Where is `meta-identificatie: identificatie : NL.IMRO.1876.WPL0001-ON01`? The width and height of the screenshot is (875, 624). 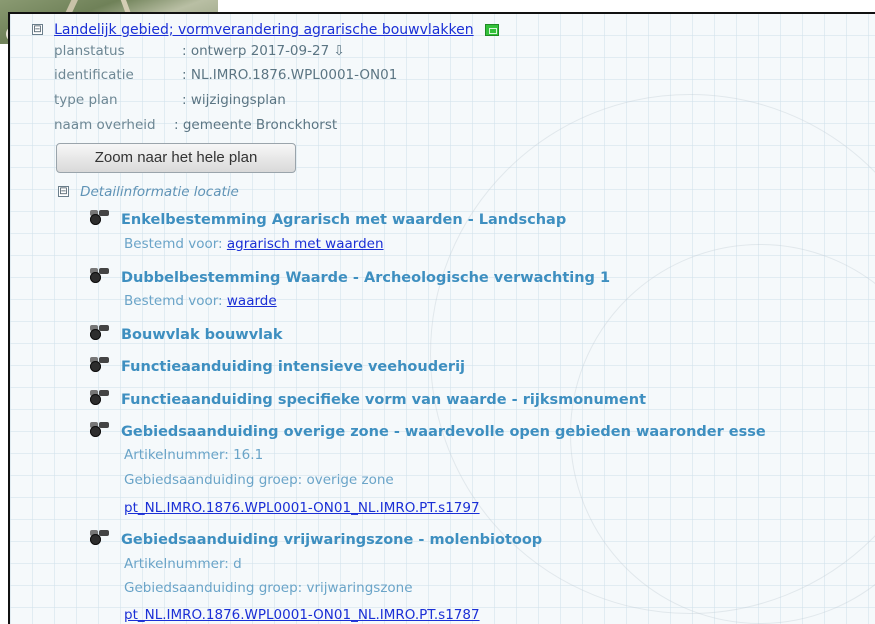 meta-identificatie: identificatie : NL.IMRO.1876.WPL0001-ON01 is located at coordinates (225, 75).